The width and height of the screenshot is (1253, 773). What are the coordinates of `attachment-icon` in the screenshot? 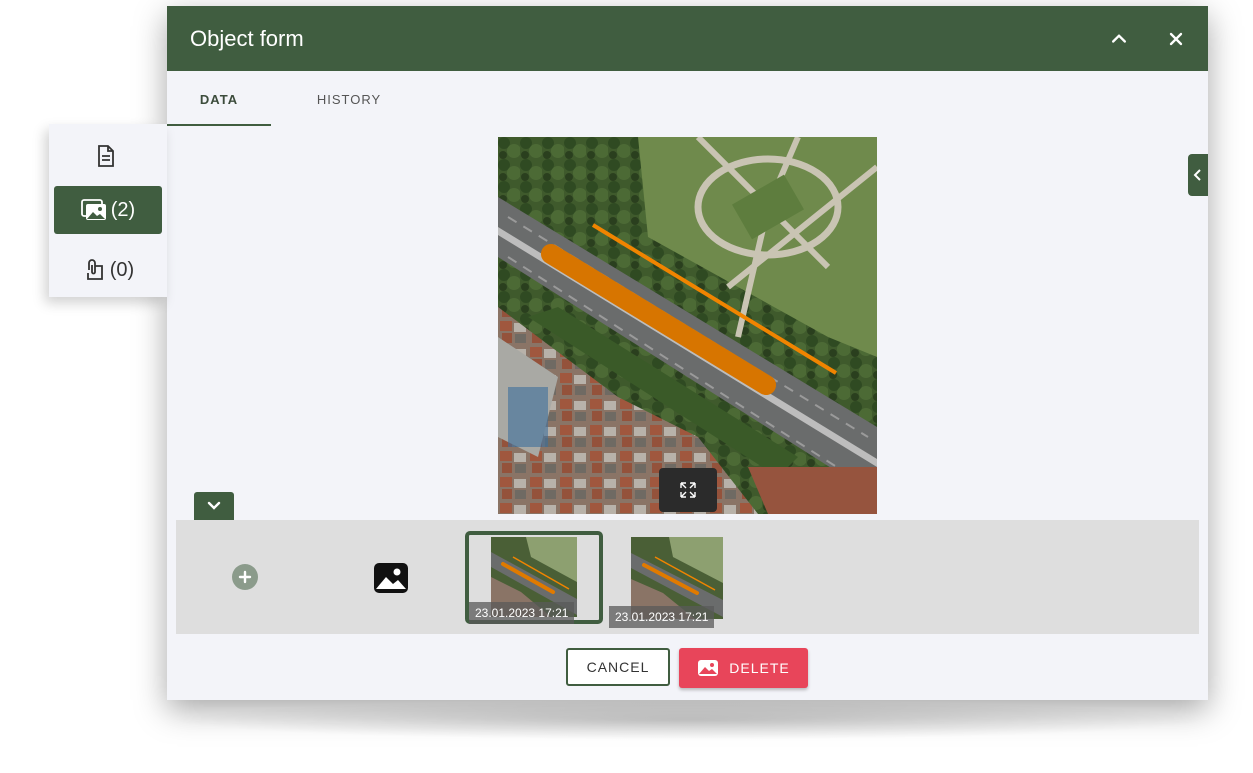 It's located at (94, 269).